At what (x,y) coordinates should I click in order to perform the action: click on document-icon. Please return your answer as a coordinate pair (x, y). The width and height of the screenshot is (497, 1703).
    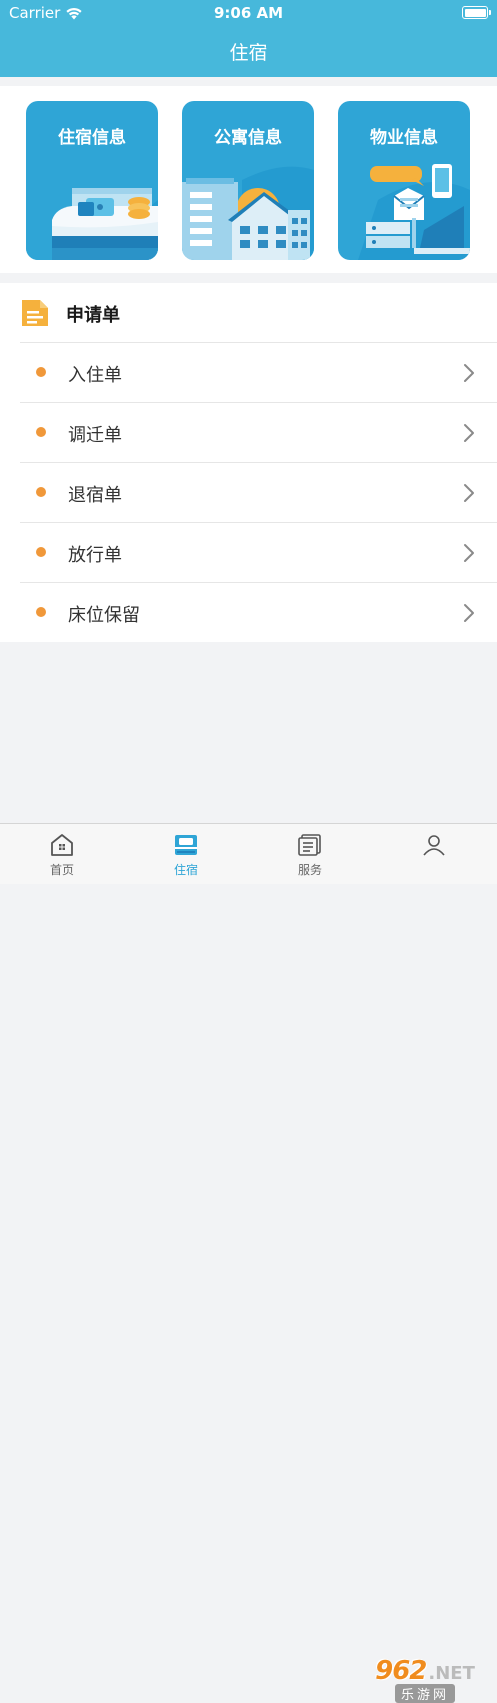
    Looking at the image, I should click on (35, 313).